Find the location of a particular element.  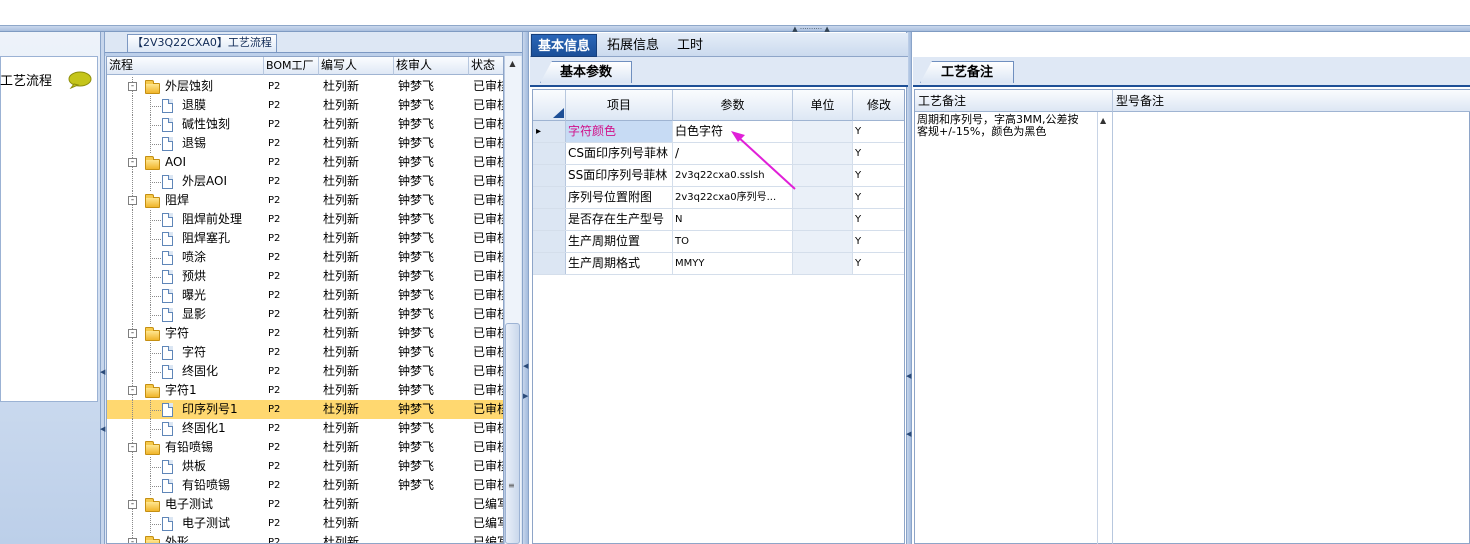

column-header-writer: 编写人 is located at coordinates (356, 66).